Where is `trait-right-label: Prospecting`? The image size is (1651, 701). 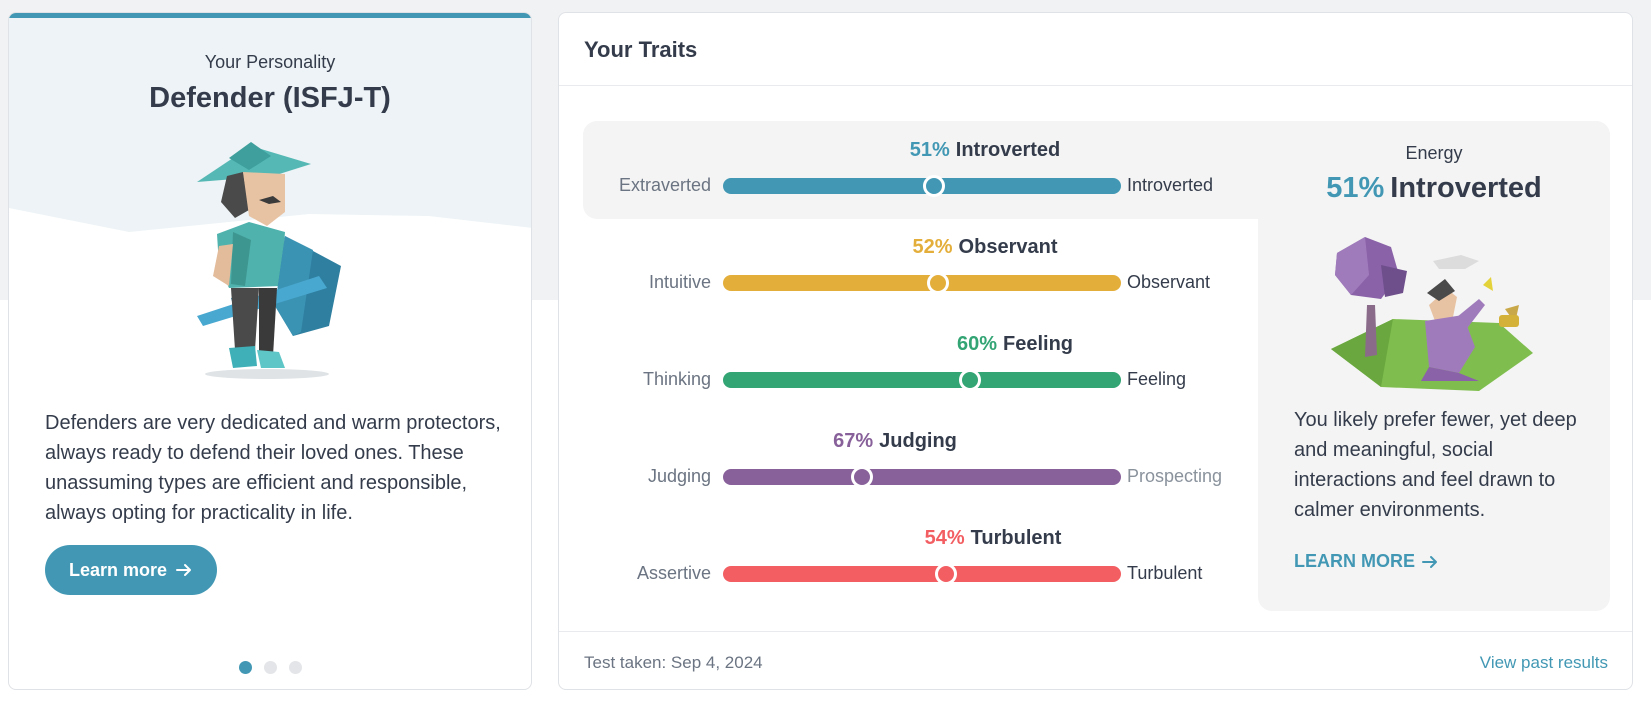
trait-right-label: Prospecting is located at coordinates (1175, 476).